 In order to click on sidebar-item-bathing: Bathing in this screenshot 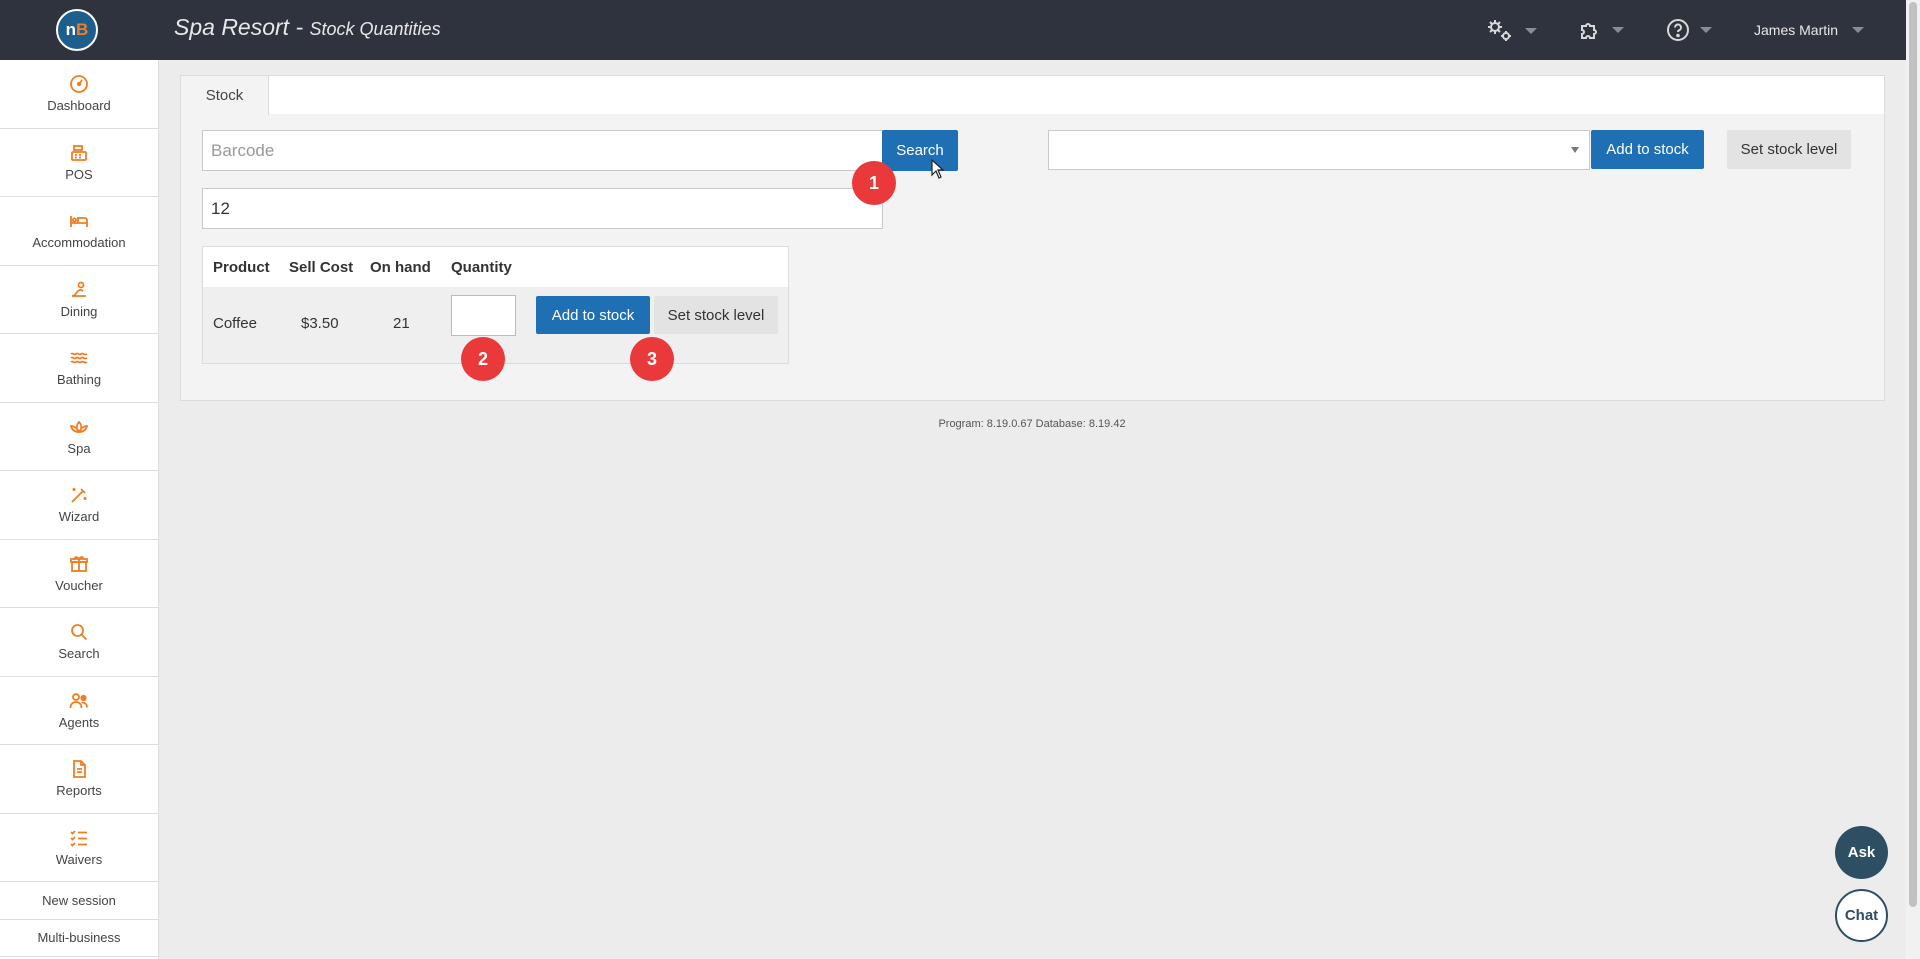, I will do `click(79, 368)`.